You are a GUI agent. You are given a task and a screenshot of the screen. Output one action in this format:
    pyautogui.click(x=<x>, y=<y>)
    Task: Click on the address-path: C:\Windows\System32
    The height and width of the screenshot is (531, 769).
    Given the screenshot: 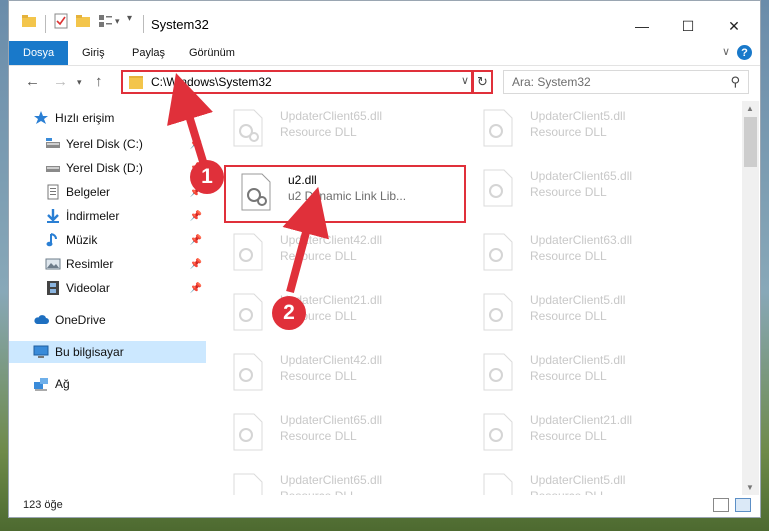 What is the action you would take?
    pyautogui.click(x=211, y=82)
    